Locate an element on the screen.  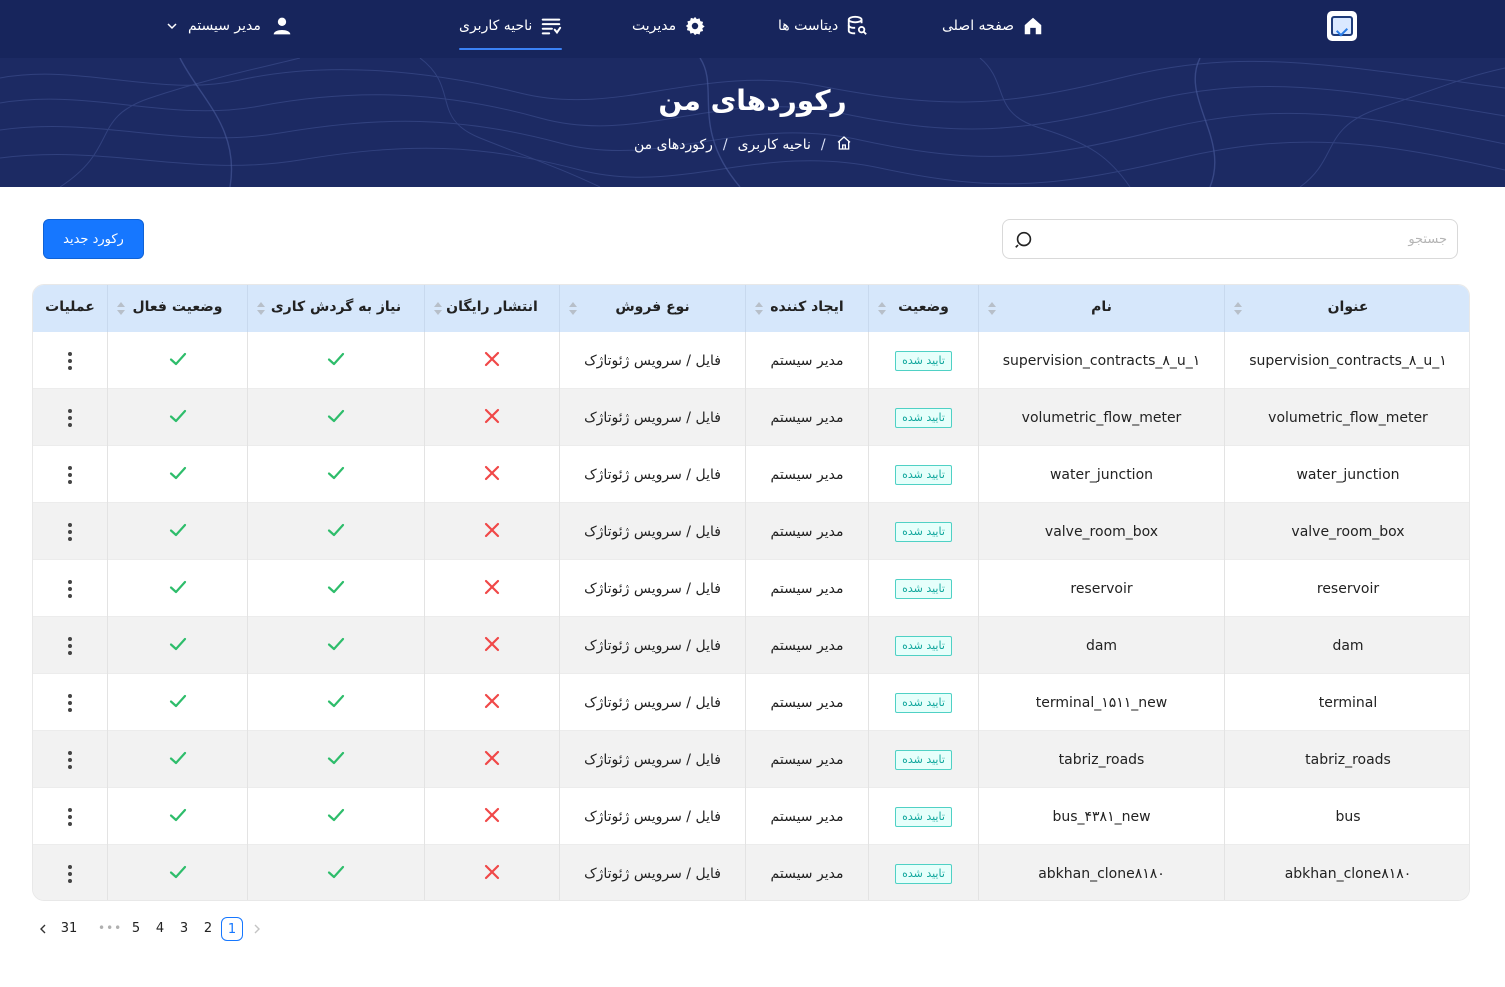
map-logo-icon is located at coordinates (1342, 26).